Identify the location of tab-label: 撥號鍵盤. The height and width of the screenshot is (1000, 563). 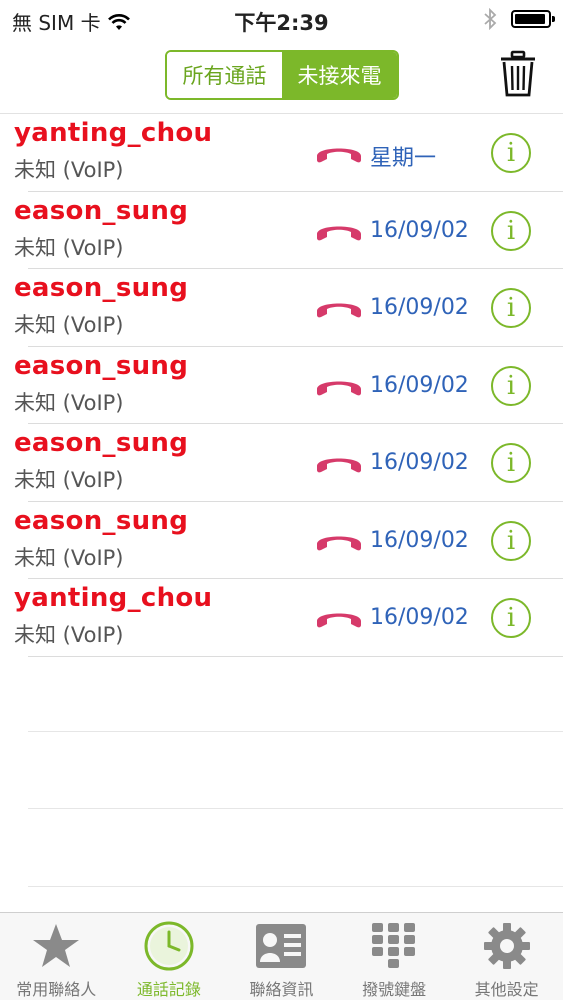
(394, 989).